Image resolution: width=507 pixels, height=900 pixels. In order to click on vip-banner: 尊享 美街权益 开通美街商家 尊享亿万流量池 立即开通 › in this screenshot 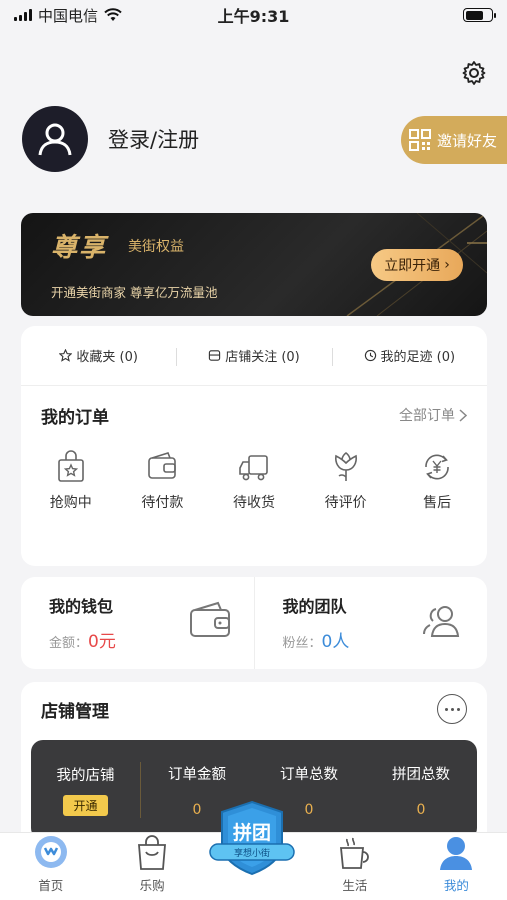, I will do `click(254, 264)`.